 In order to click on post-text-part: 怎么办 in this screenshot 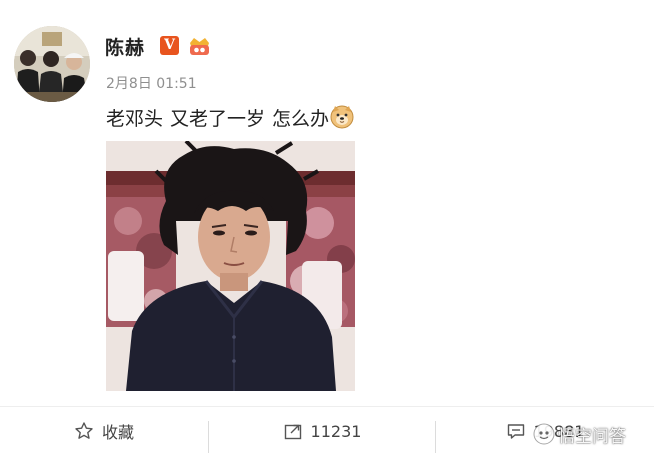, I will do `click(301, 119)`.